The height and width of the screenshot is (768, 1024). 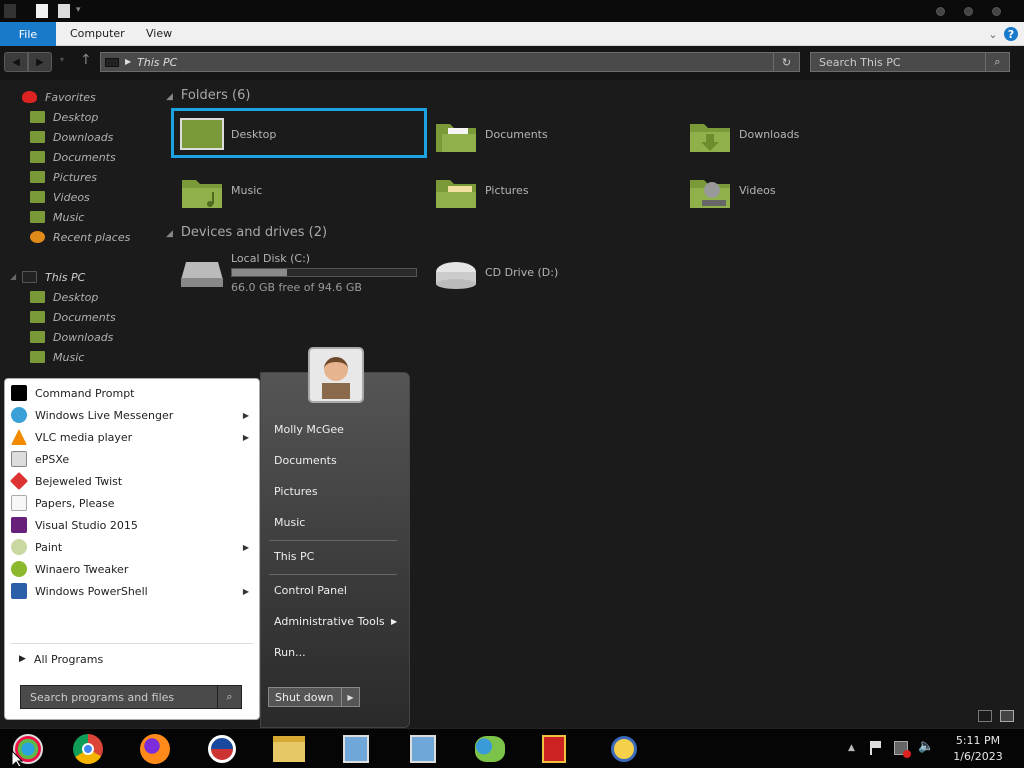 What do you see at coordinates (786, 62) in the screenshot?
I see `refresh-icon: ↻` at bounding box center [786, 62].